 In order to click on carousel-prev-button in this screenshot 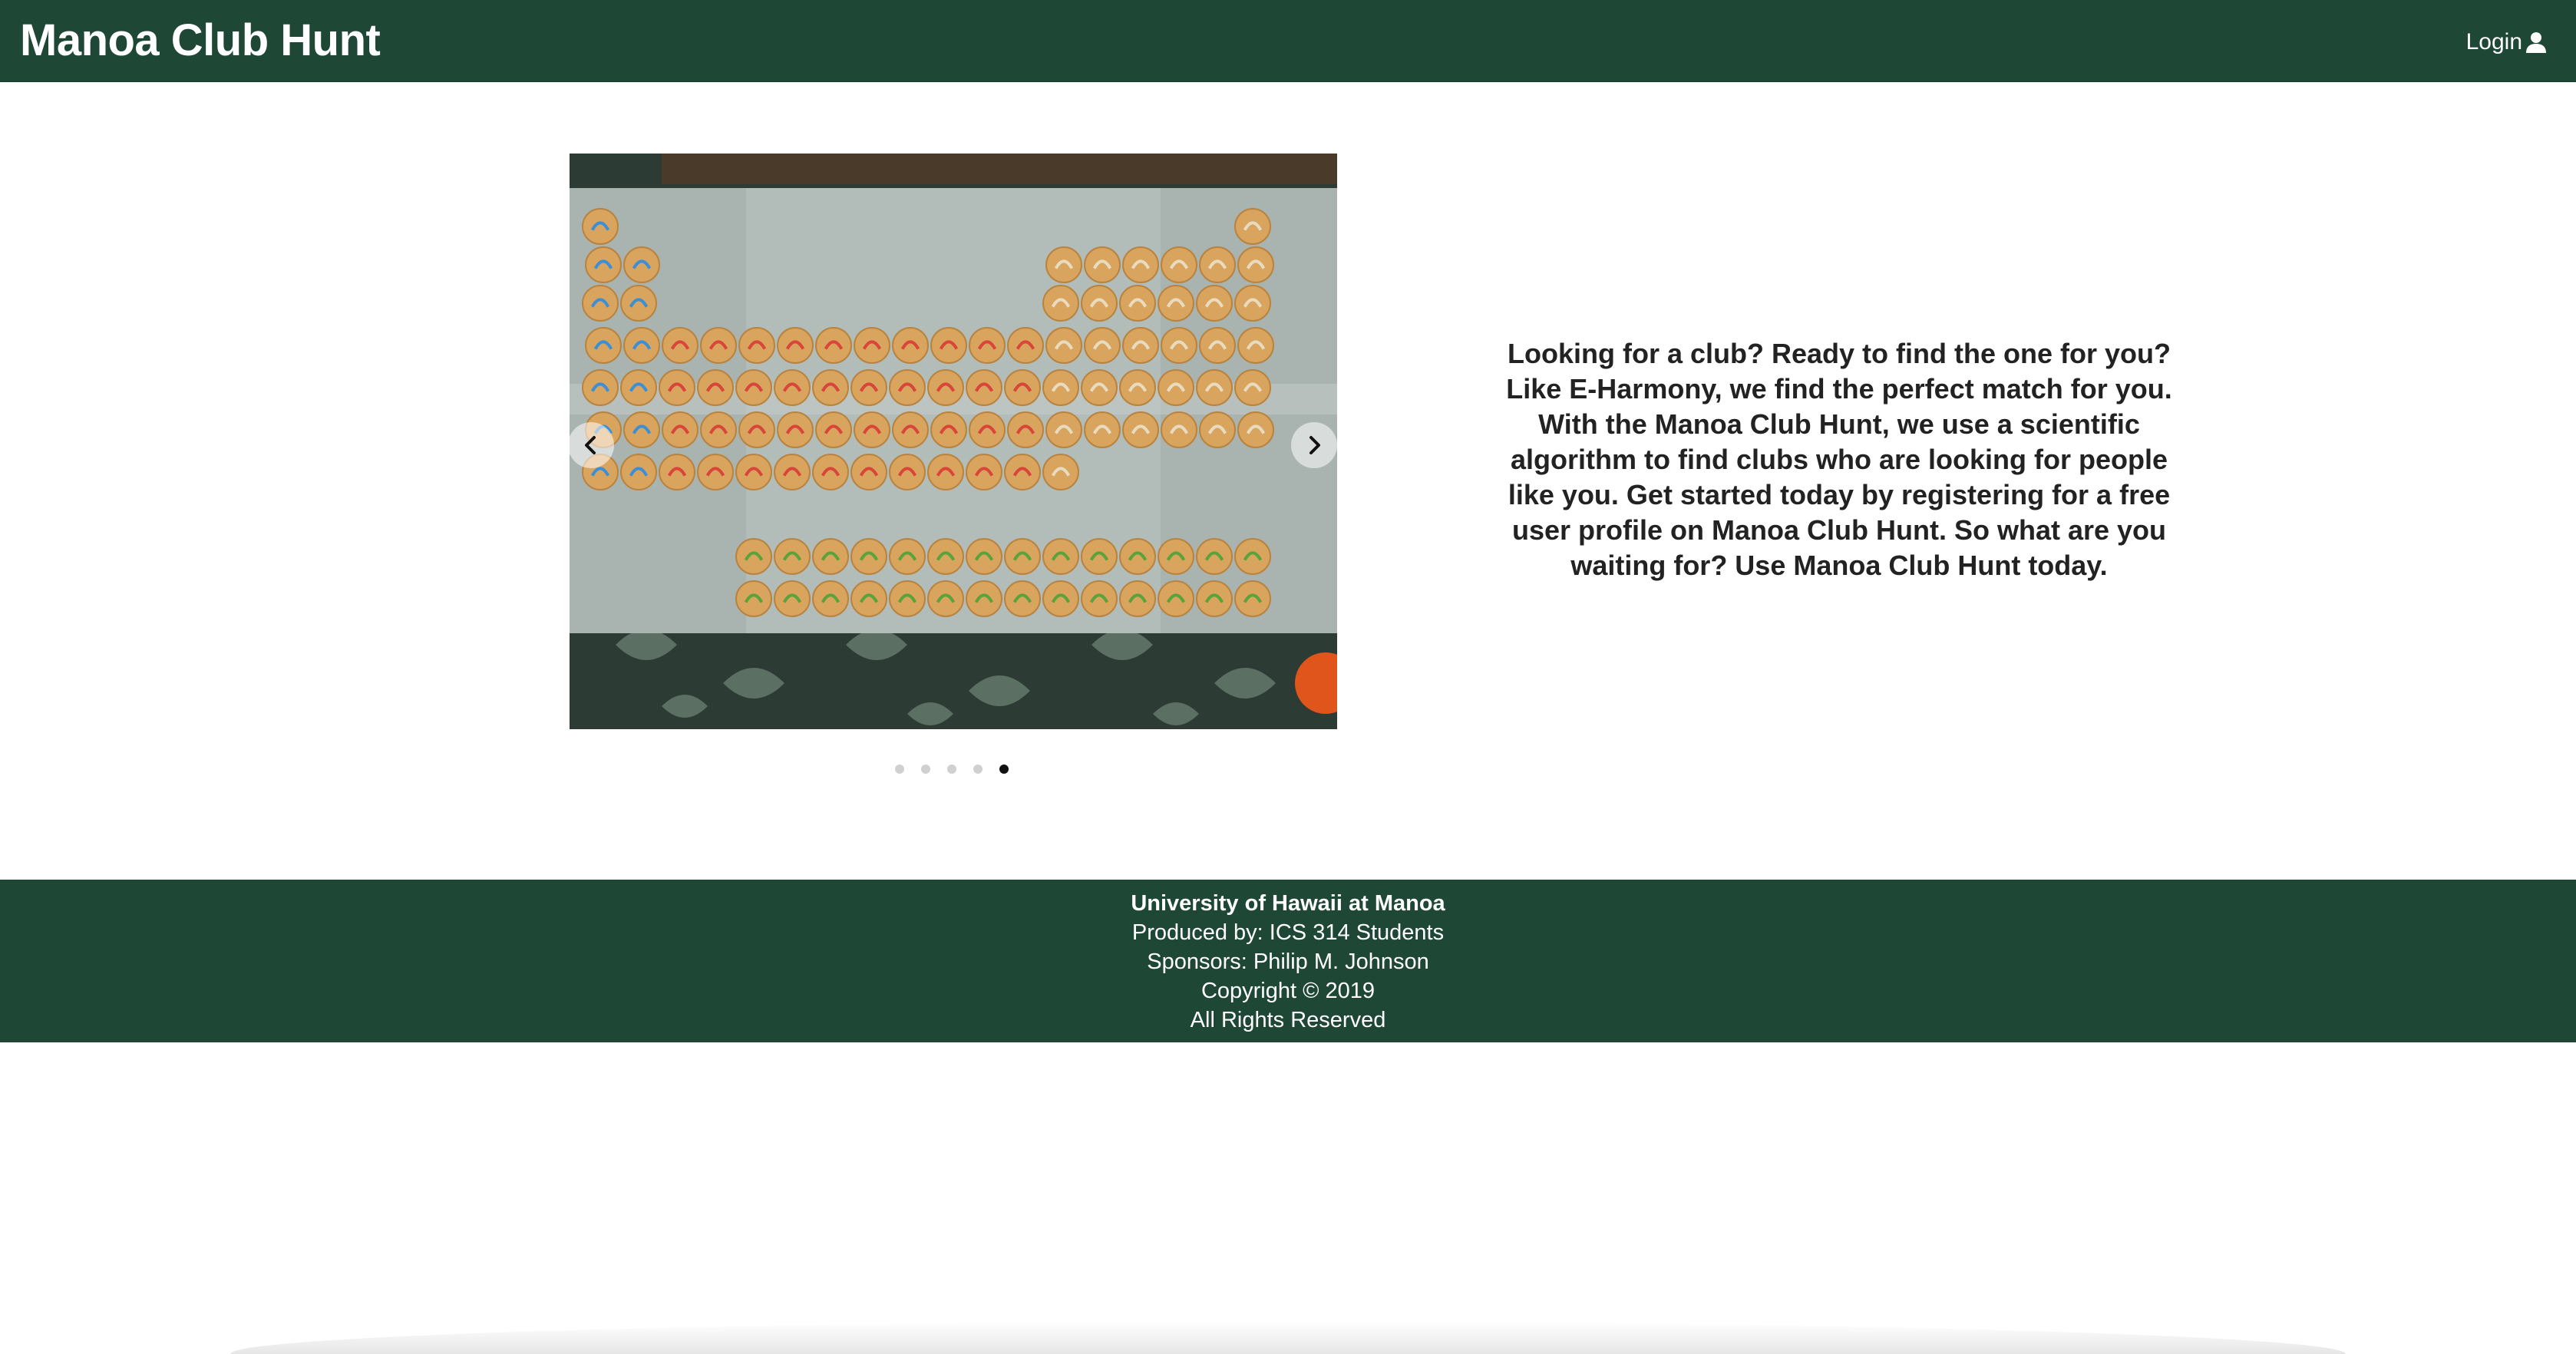, I will do `click(591, 445)`.